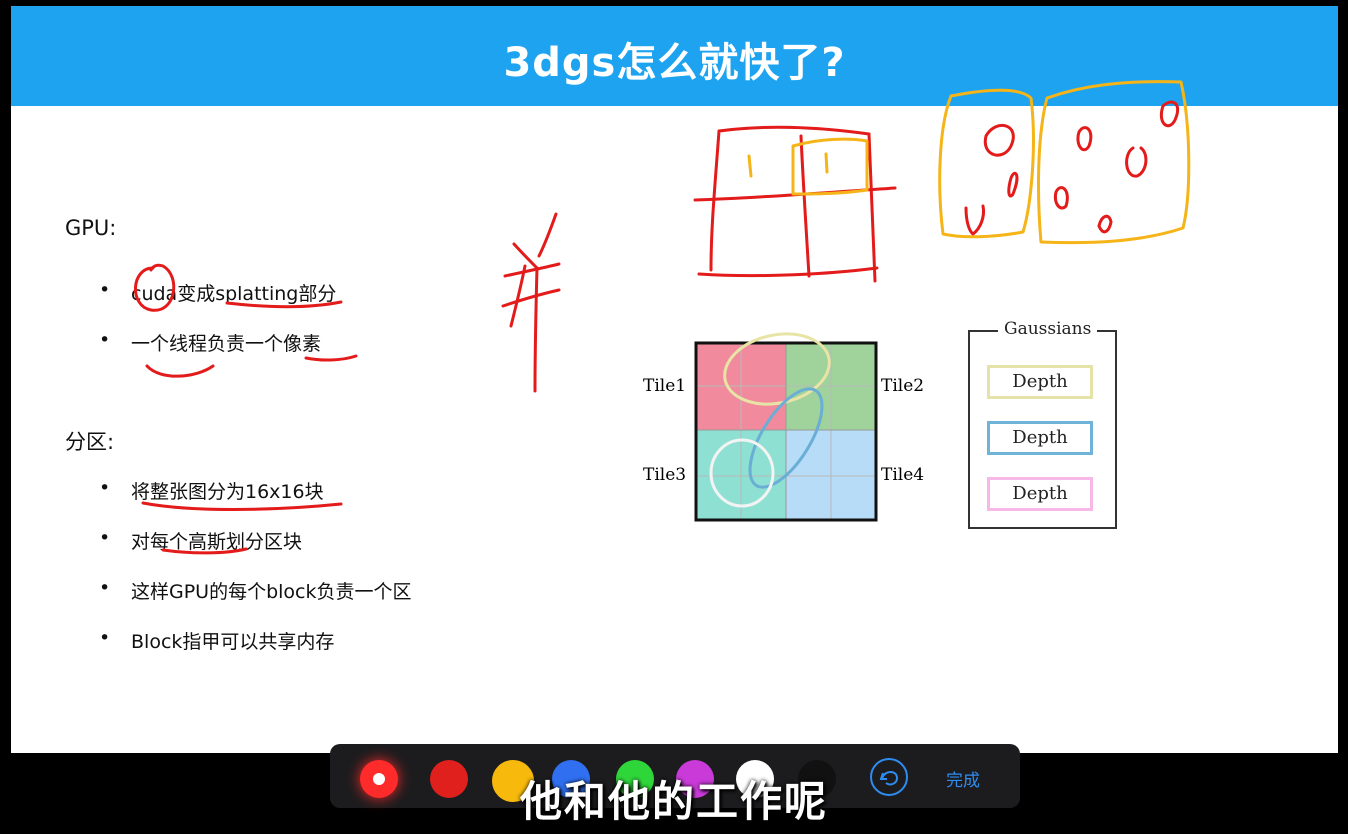 This screenshot has height=834, width=1348. I want to click on tile-label-4: Tile4, so click(903, 475).